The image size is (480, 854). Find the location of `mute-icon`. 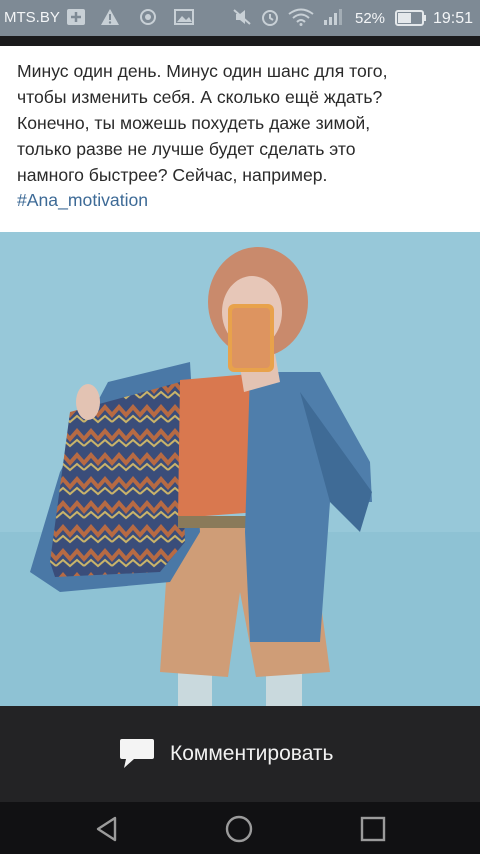

mute-icon is located at coordinates (242, 17).